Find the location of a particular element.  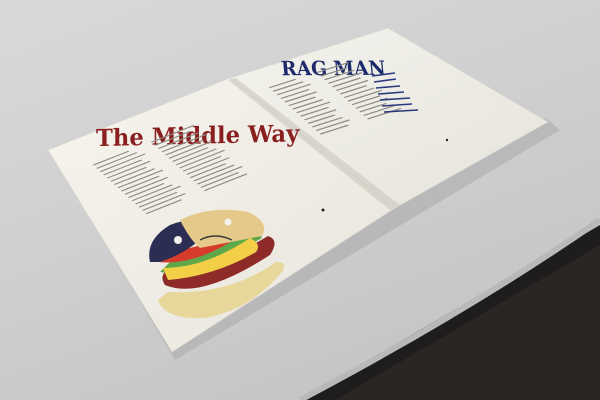

end-mark-left is located at coordinates (323, 210).